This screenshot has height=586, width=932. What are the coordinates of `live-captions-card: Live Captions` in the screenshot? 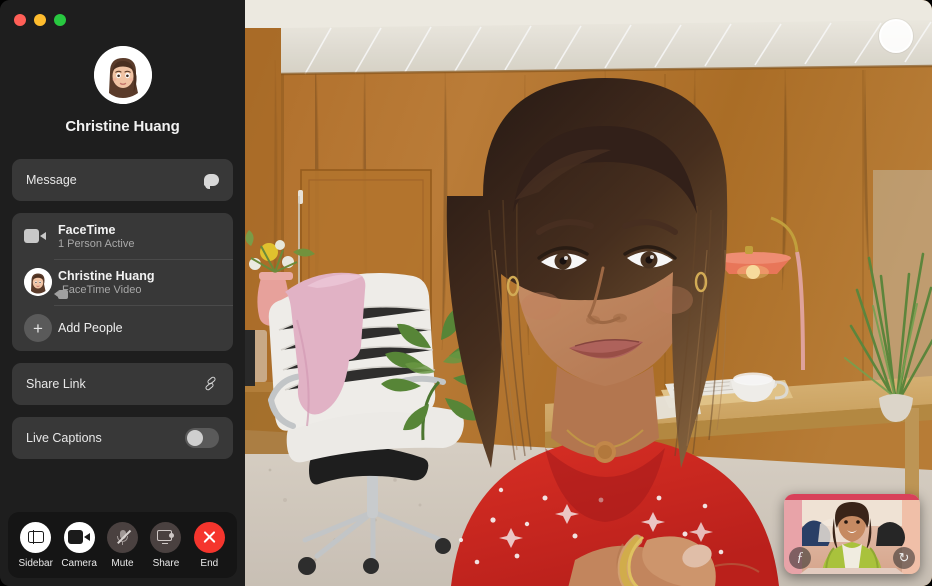 It's located at (122, 438).